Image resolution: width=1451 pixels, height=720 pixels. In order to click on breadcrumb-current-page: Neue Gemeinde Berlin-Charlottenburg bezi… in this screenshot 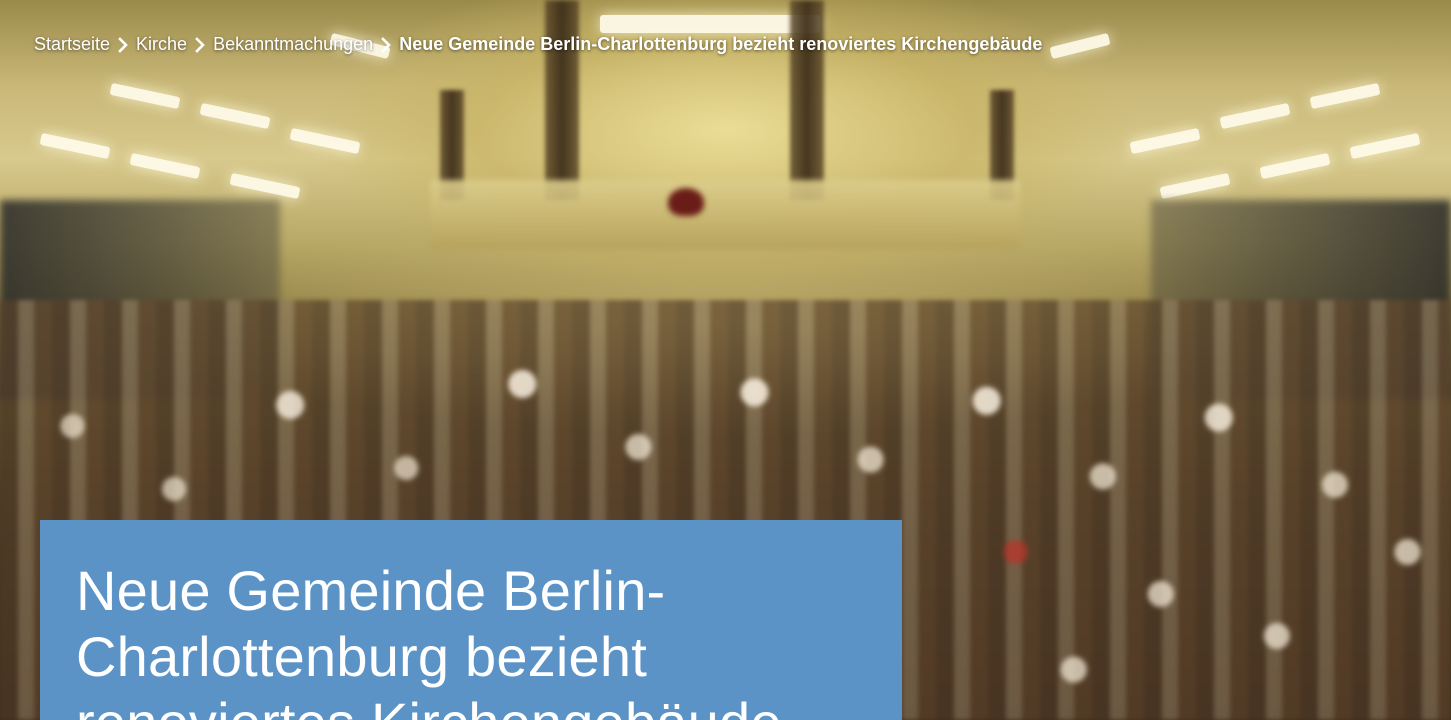, I will do `click(721, 44)`.